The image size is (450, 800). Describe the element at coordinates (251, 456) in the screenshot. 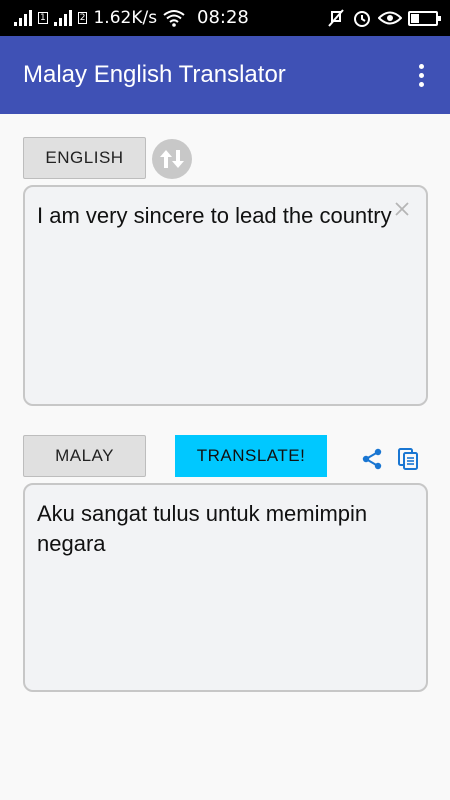

I see `translate-button: TRANSLATE!` at that location.